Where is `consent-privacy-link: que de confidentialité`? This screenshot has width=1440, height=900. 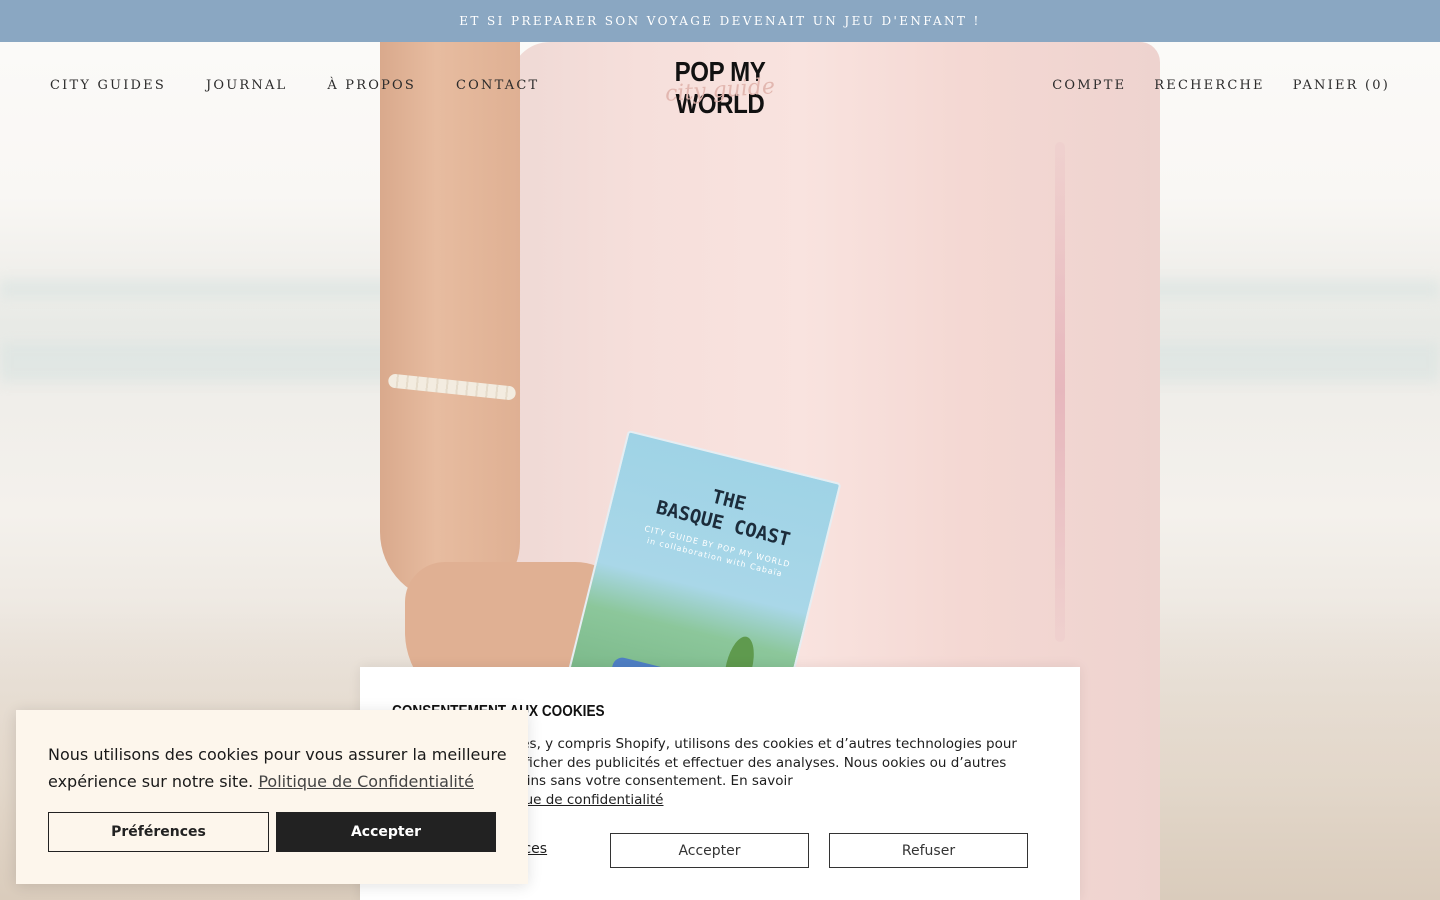
consent-privacy-link: que de confidentialité is located at coordinates (589, 800).